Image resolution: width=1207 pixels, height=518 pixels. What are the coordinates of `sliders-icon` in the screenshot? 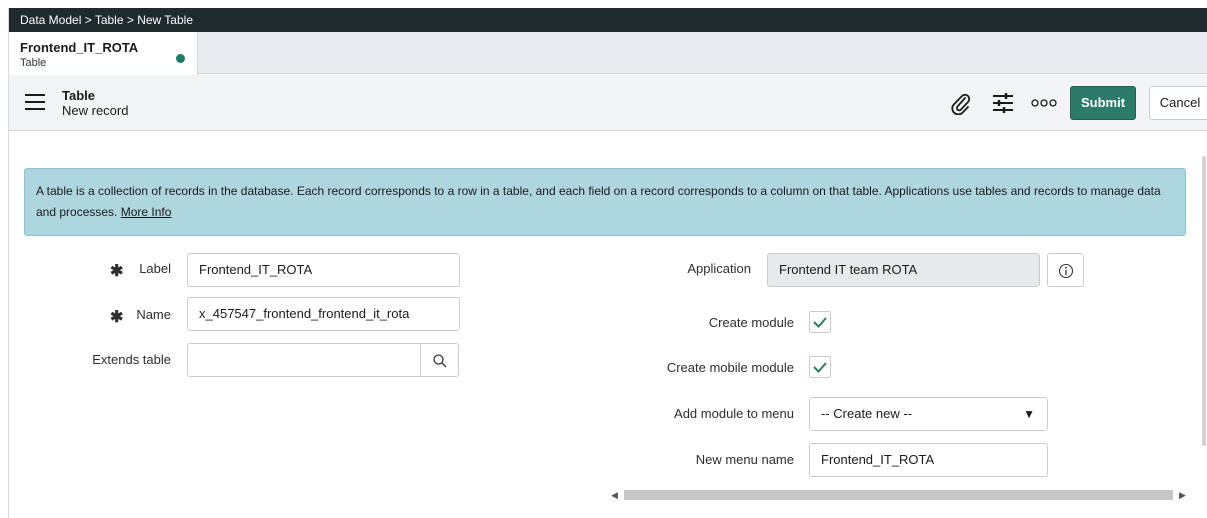 It's located at (1003, 105).